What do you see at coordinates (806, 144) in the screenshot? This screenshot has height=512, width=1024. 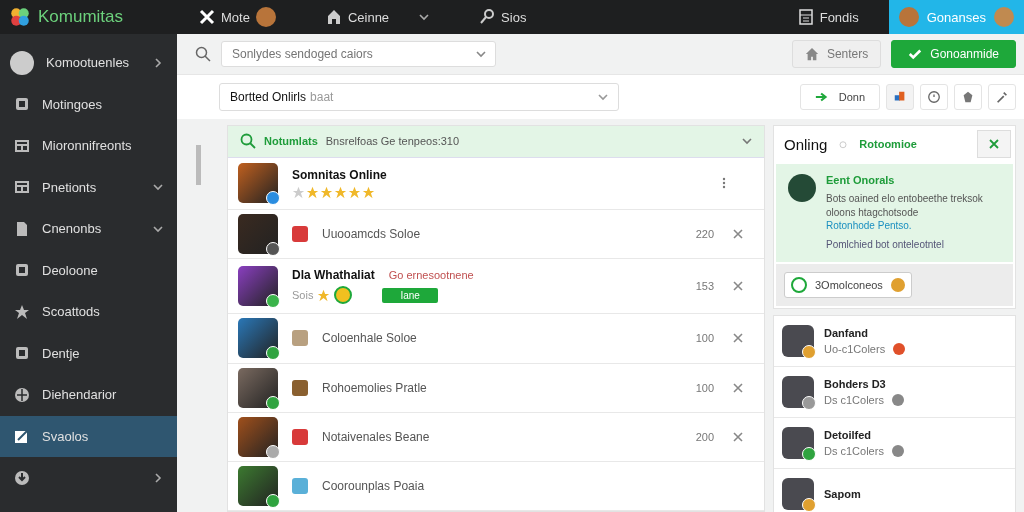 I see `panel-title: Onling` at bounding box center [806, 144].